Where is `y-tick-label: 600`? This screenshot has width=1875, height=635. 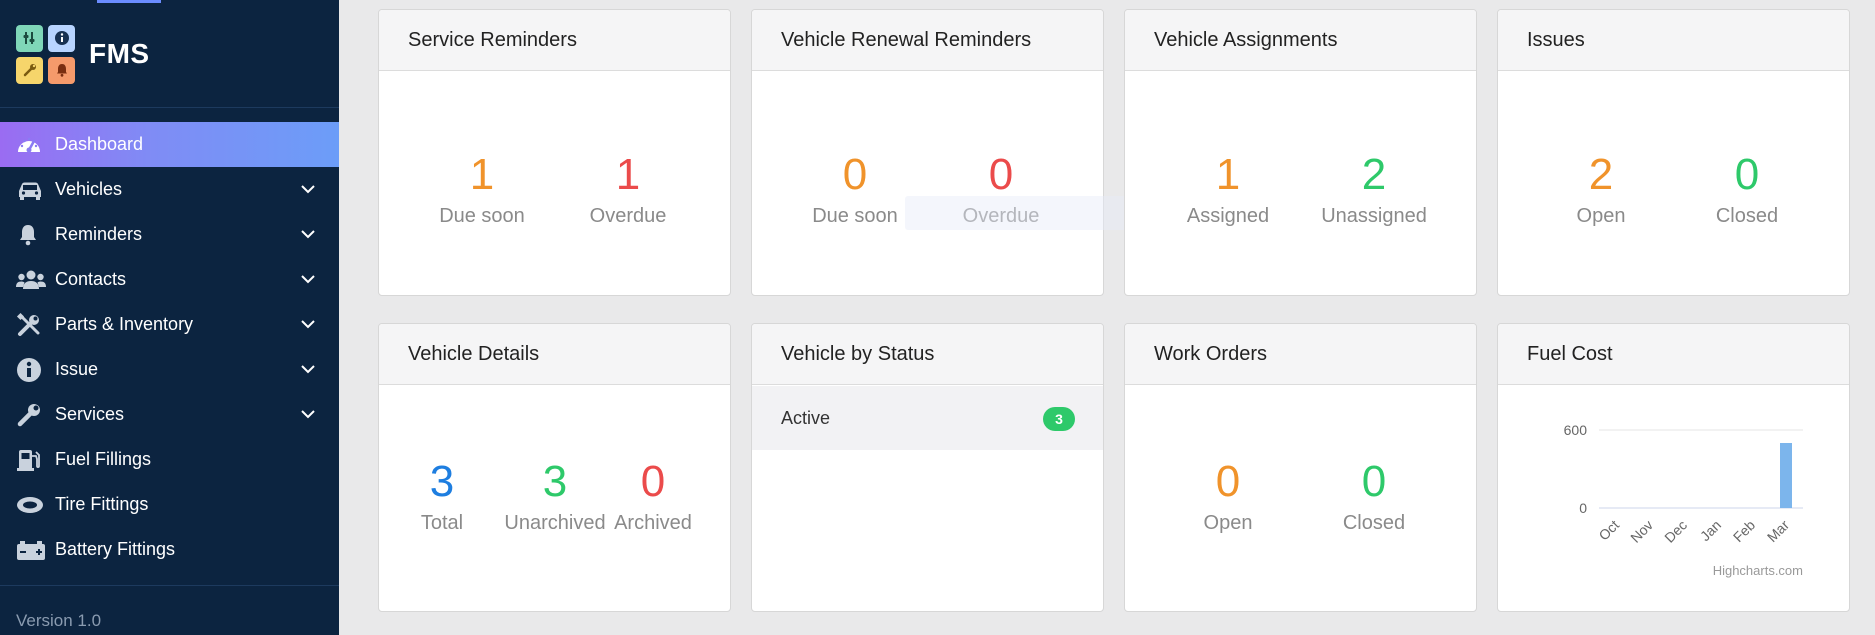 y-tick-label: 600 is located at coordinates (1576, 430).